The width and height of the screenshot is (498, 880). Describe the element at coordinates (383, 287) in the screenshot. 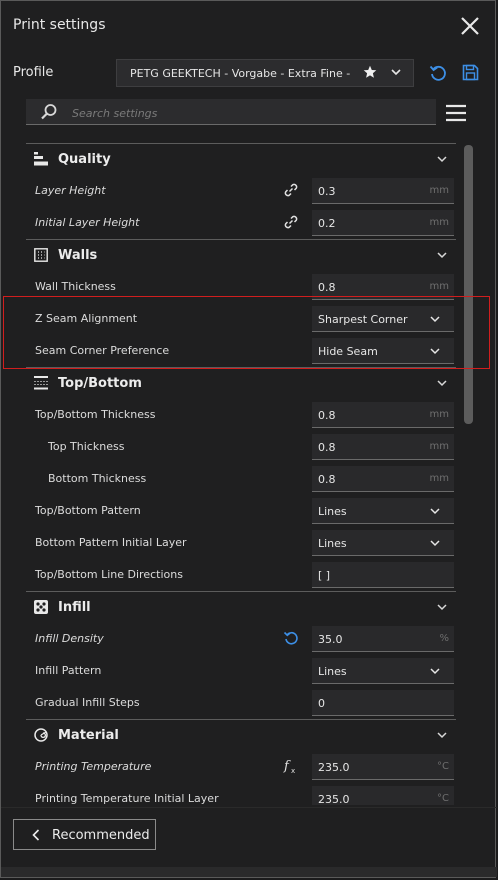

I see `wall-thickness-input: 0.8 mm` at that location.